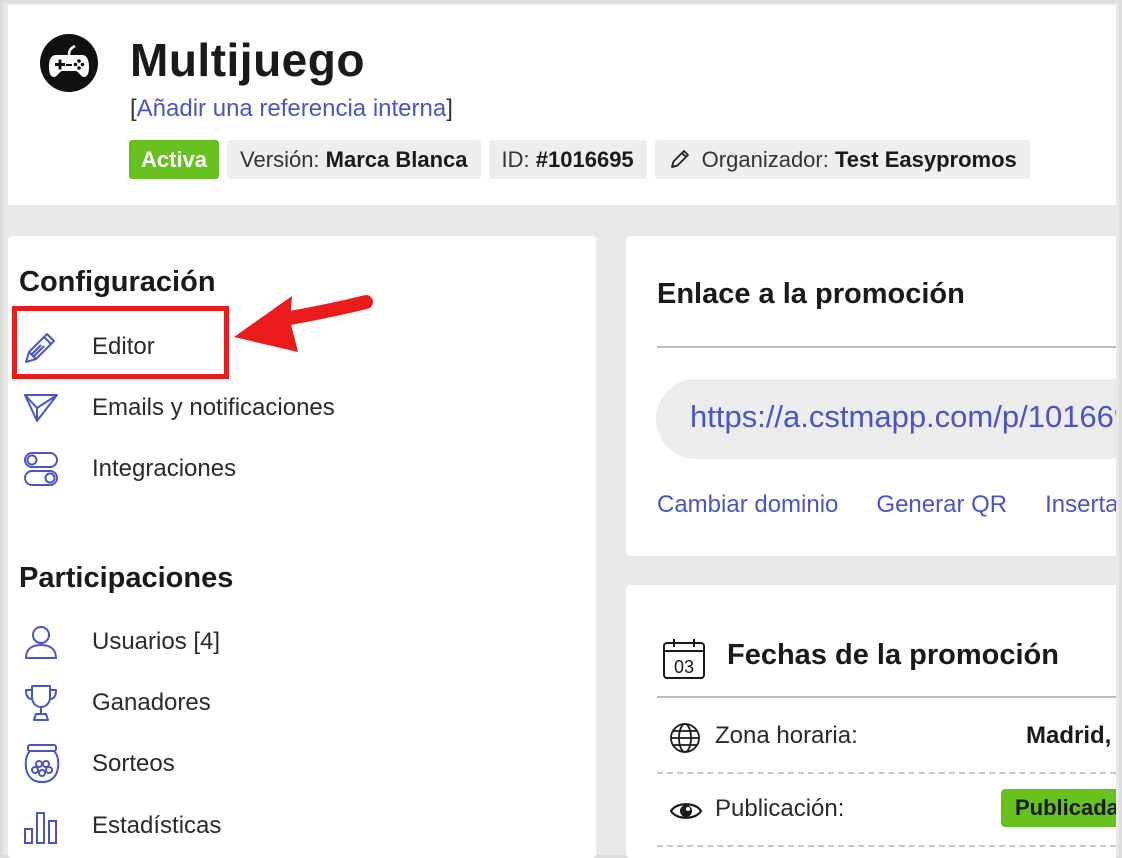 Image resolution: width=1122 pixels, height=858 pixels. What do you see at coordinates (893, 655) in the screenshot?
I see `dates-card-title: Fechas de la promoción` at bounding box center [893, 655].